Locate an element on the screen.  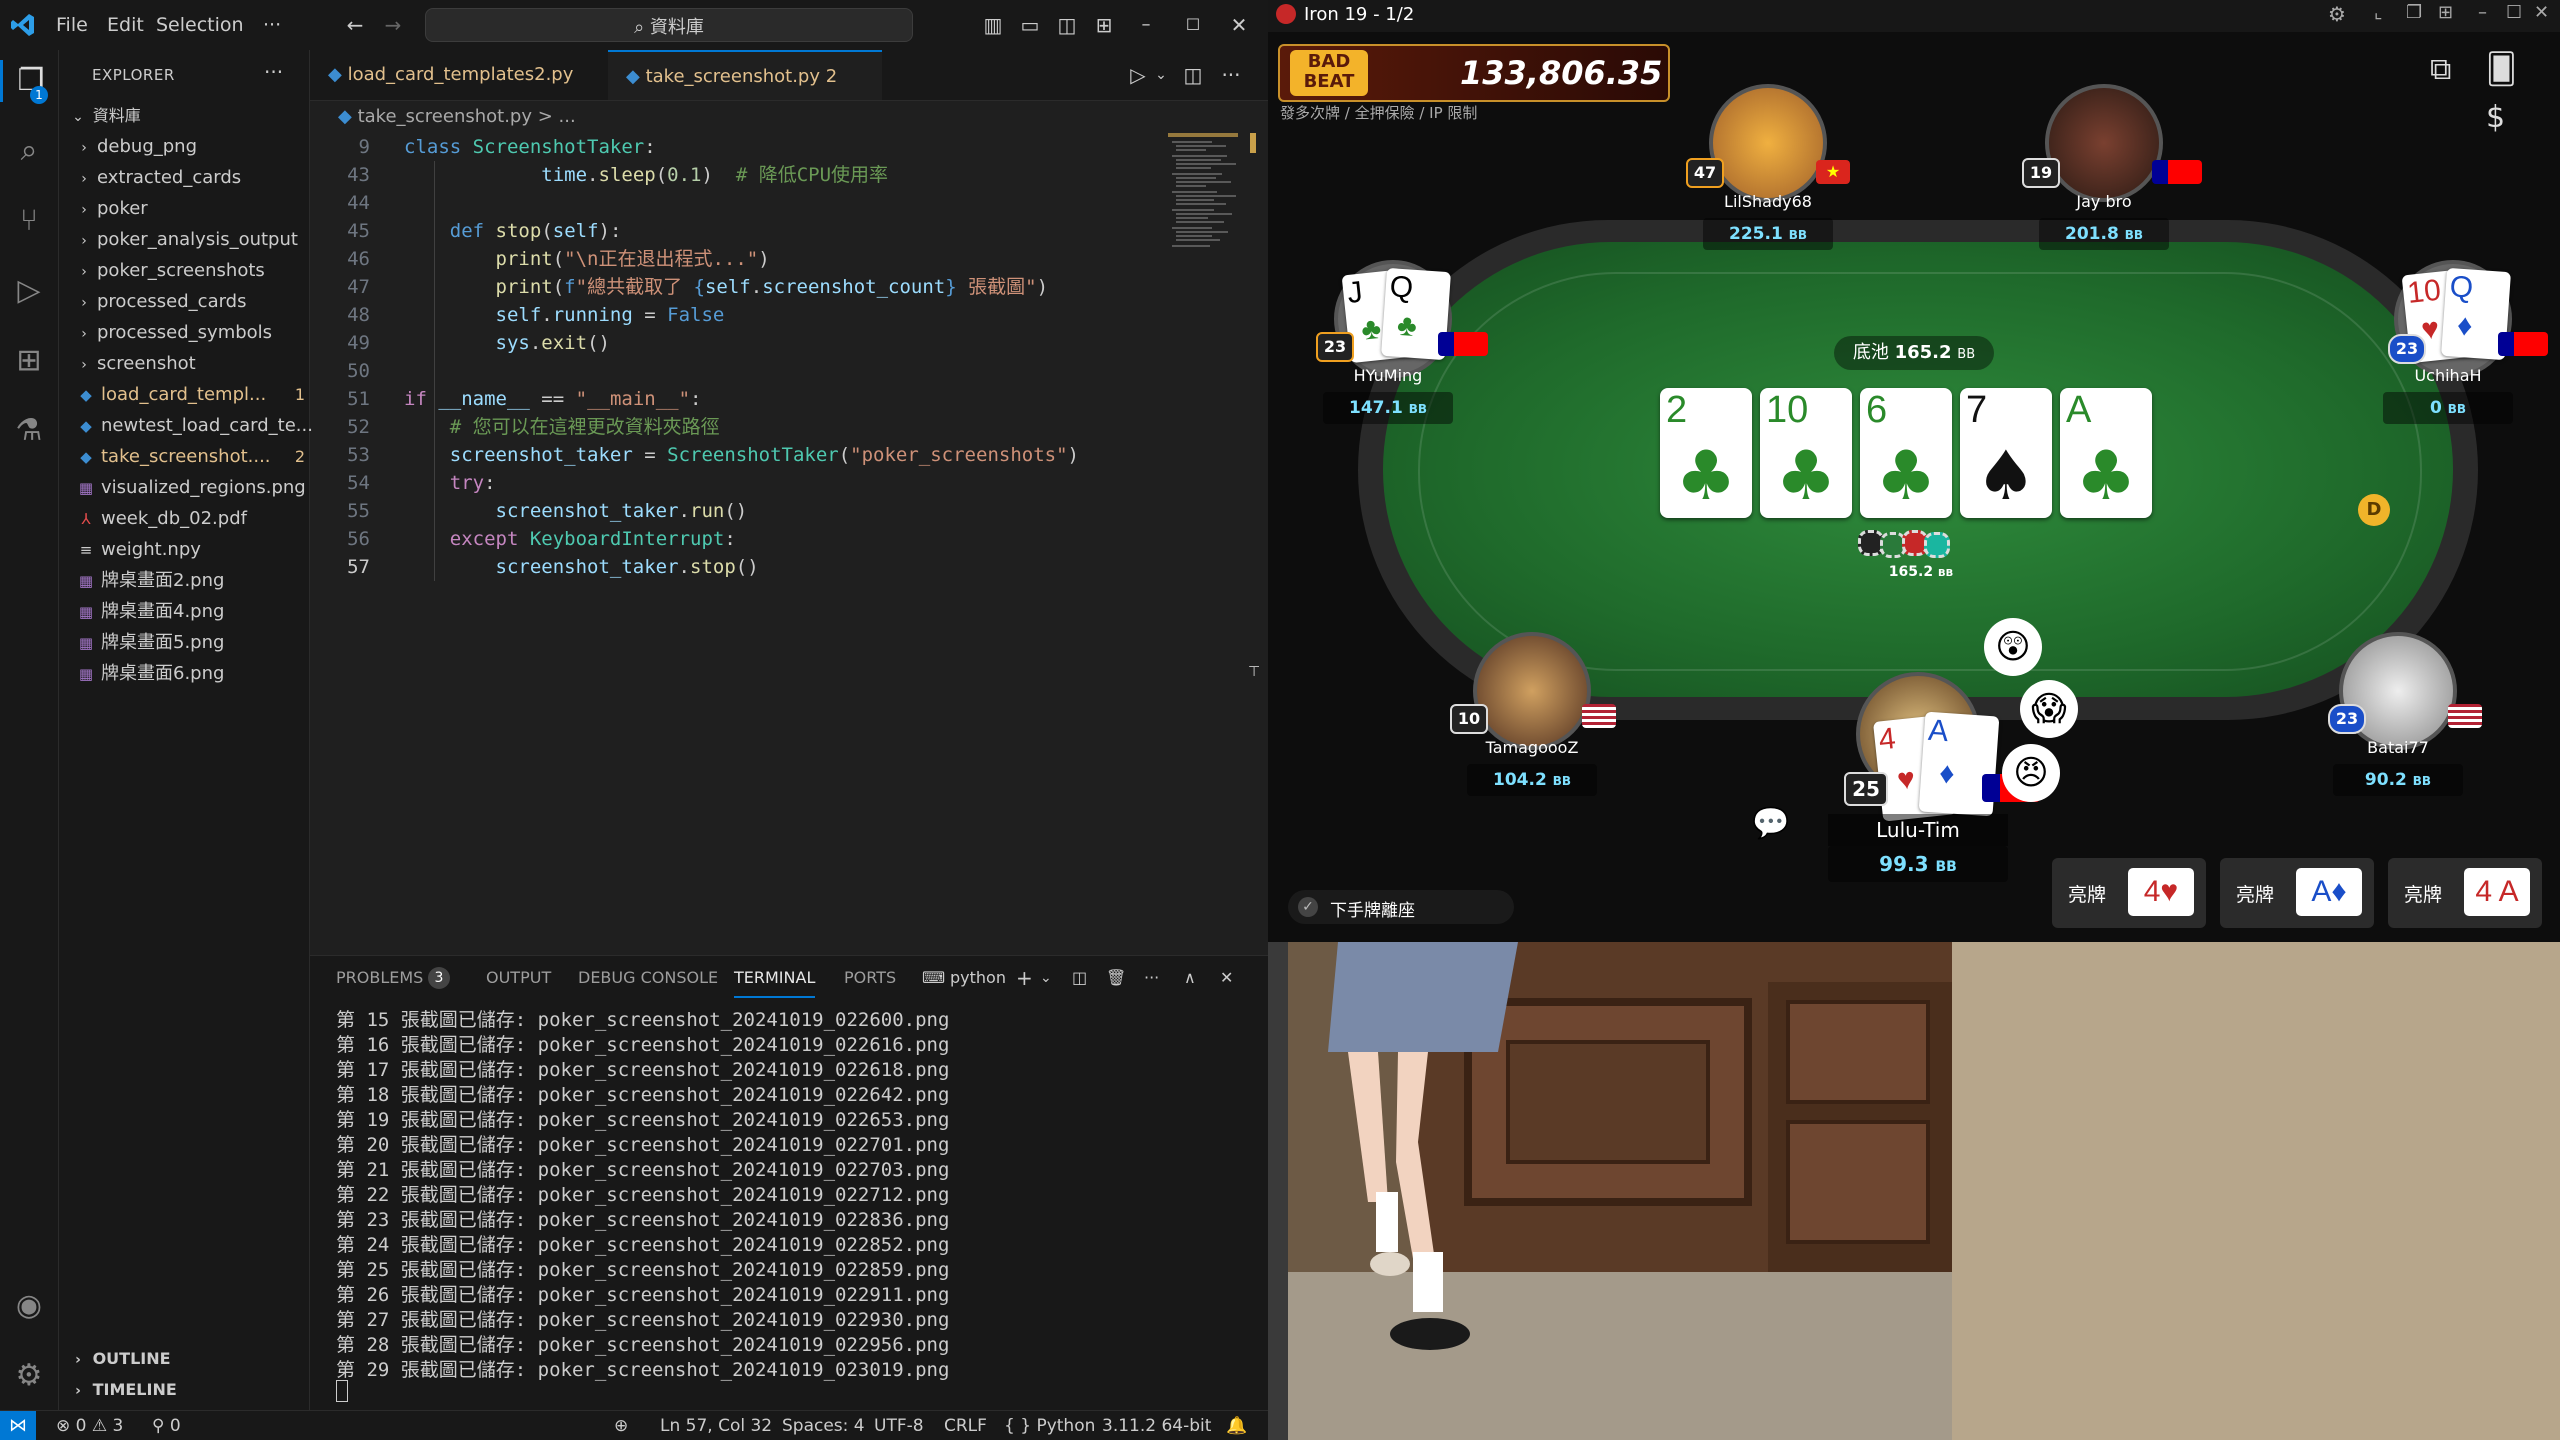
toggle-primary-sidebar-icon: ▥ is located at coordinates (993, 25).